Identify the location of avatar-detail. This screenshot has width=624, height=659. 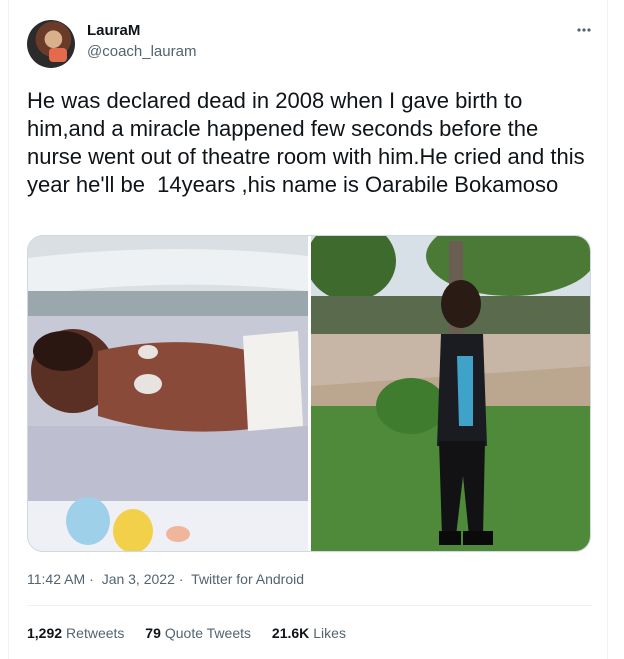
(58, 55).